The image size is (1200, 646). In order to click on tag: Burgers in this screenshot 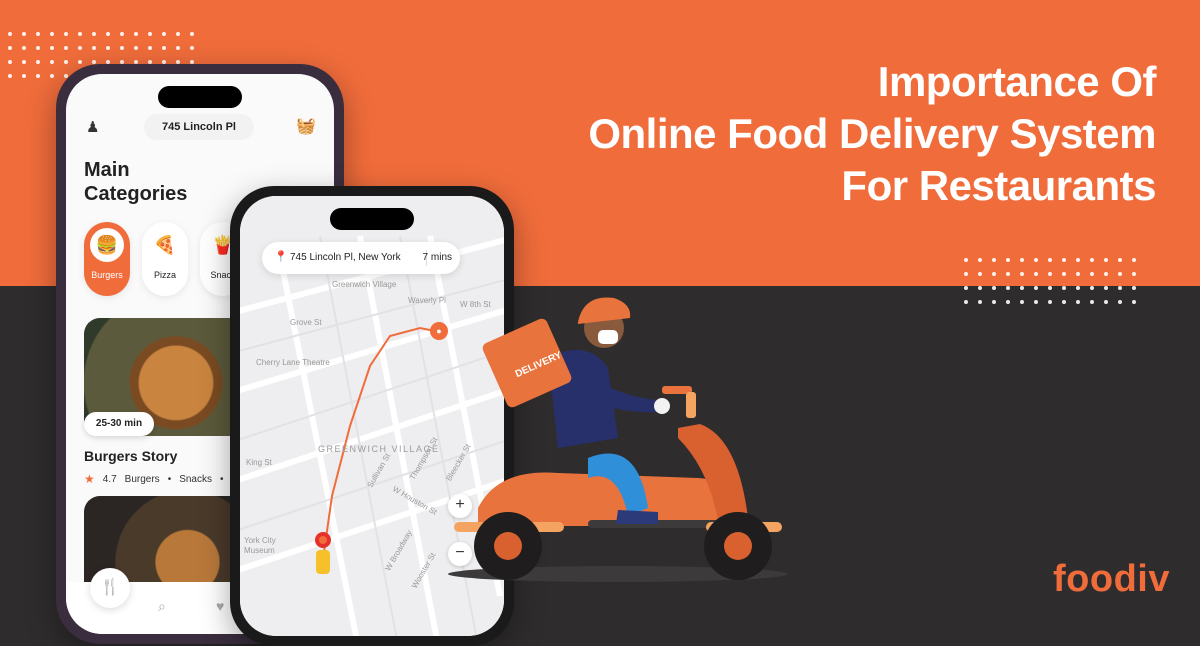, I will do `click(142, 479)`.